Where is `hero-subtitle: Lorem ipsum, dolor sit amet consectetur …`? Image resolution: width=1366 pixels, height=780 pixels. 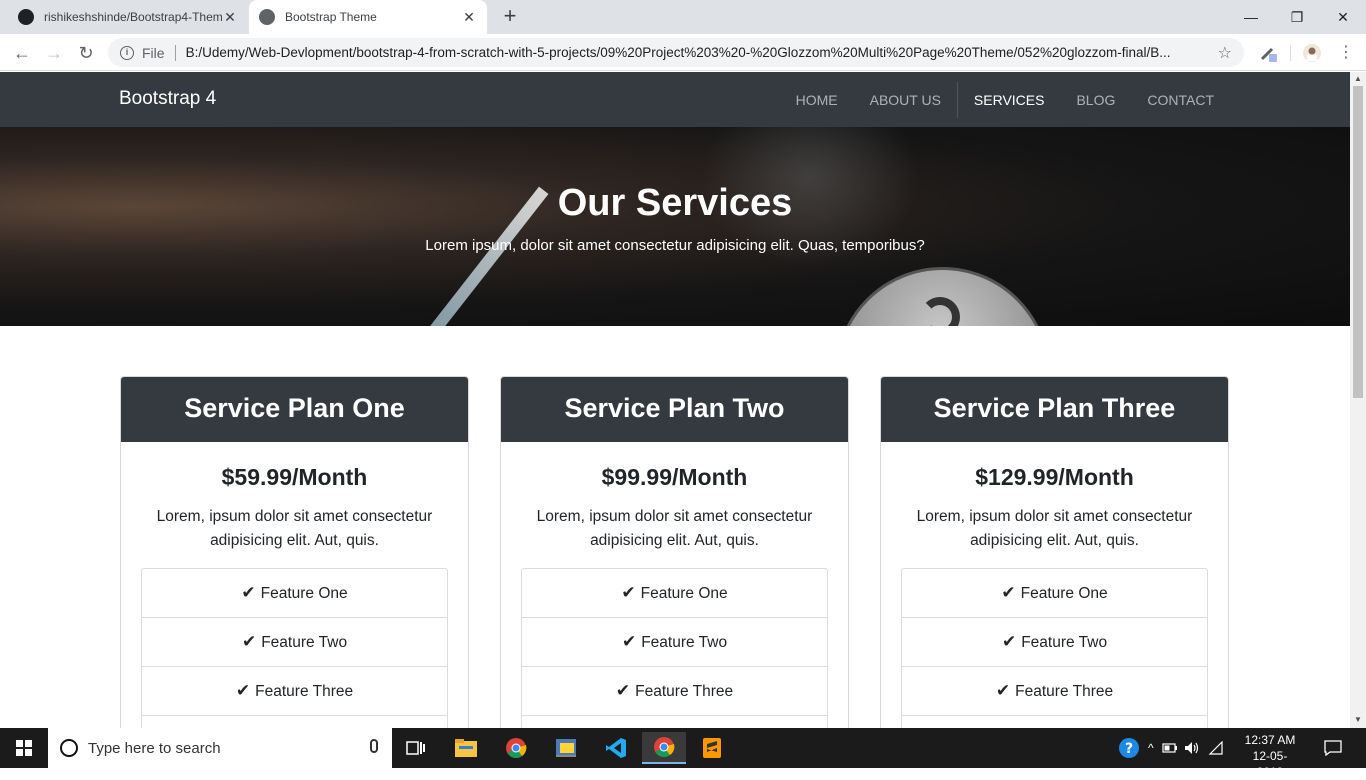 hero-subtitle: Lorem ipsum, dolor sit amet consectetur … is located at coordinates (675, 245).